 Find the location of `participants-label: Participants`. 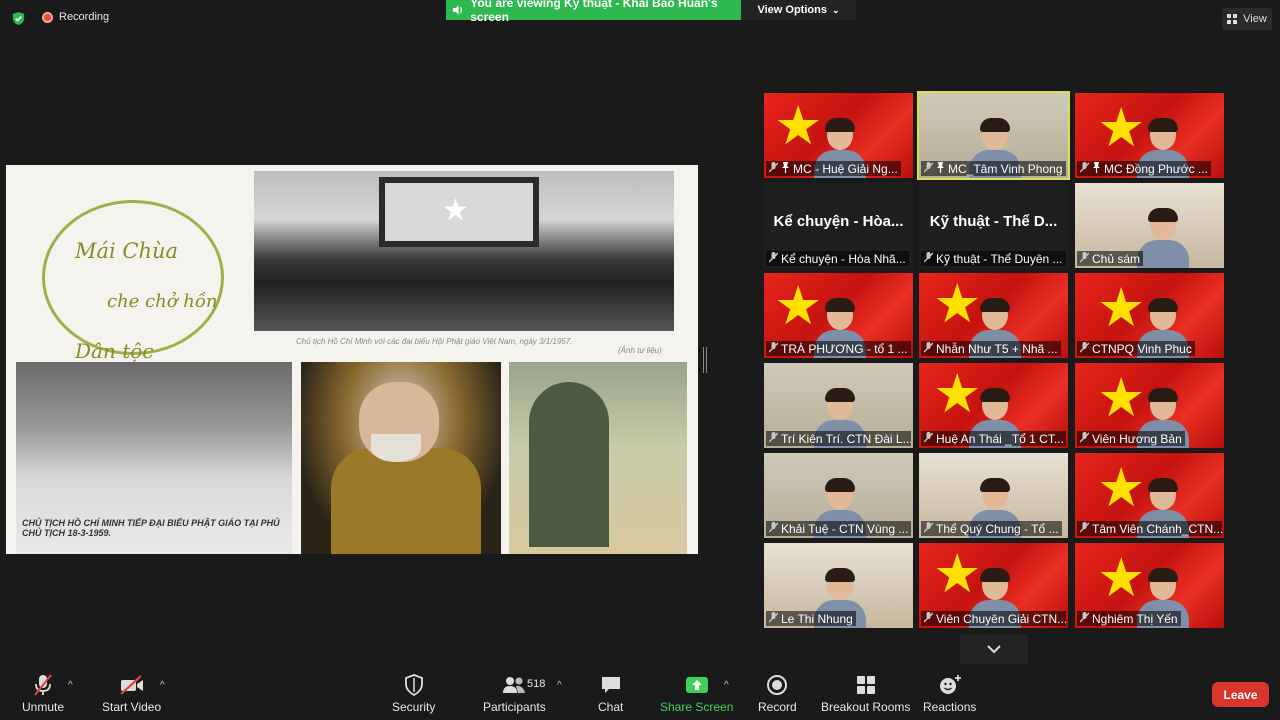

participants-label: Participants is located at coordinates (514, 707).